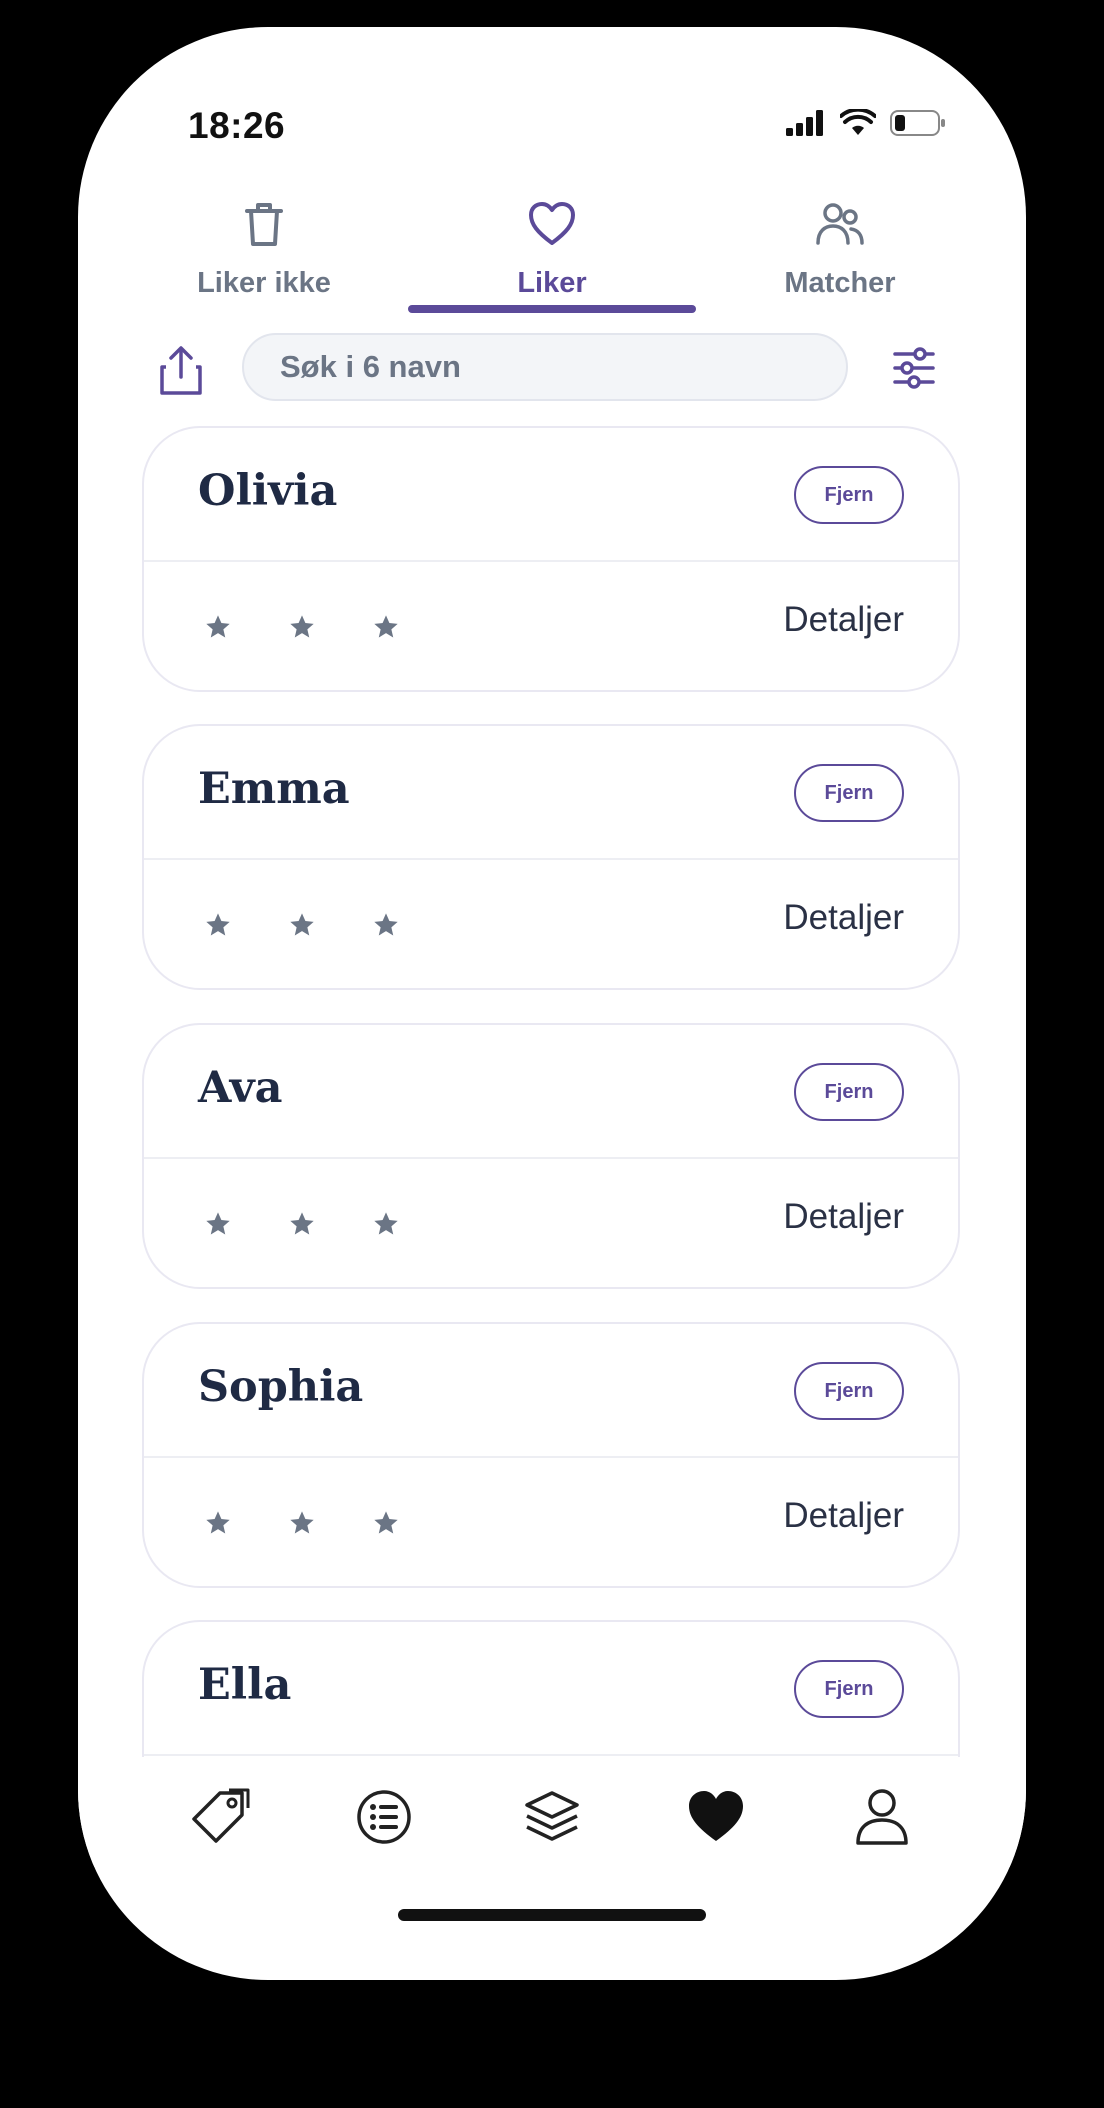 The width and height of the screenshot is (1104, 2108). Describe the element at coordinates (840, 224) in the screenshot. I see `users-icon` at that location.